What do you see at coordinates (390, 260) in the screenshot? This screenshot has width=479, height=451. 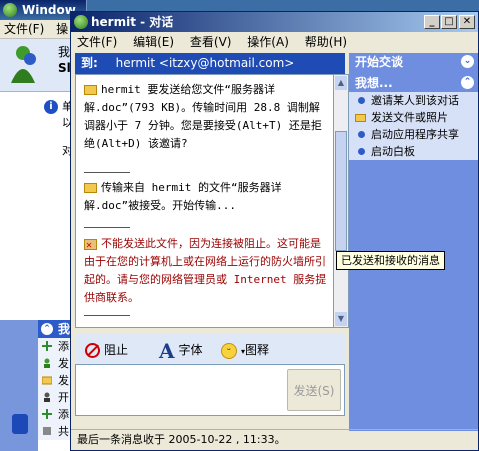 I see `tooltip: 已发送和接收的消息` at bounding box center [390, 260].